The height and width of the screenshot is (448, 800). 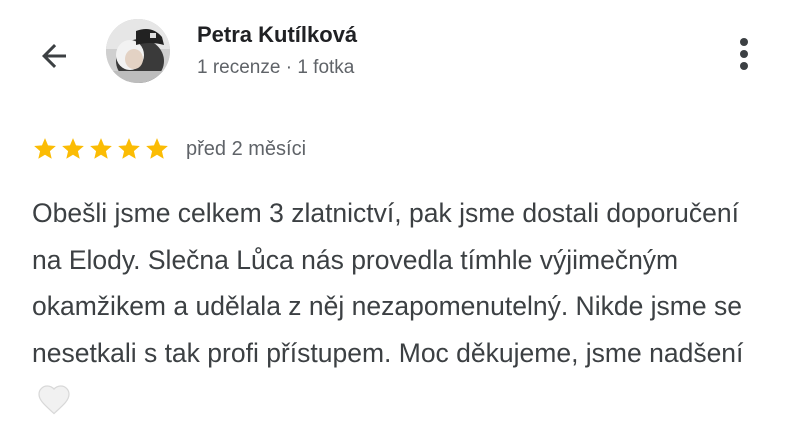 What do you see at coordinates (277, 35) in the screenshot?
I see `author-name: Petra Kutílková` at bounding box center [277, 35].